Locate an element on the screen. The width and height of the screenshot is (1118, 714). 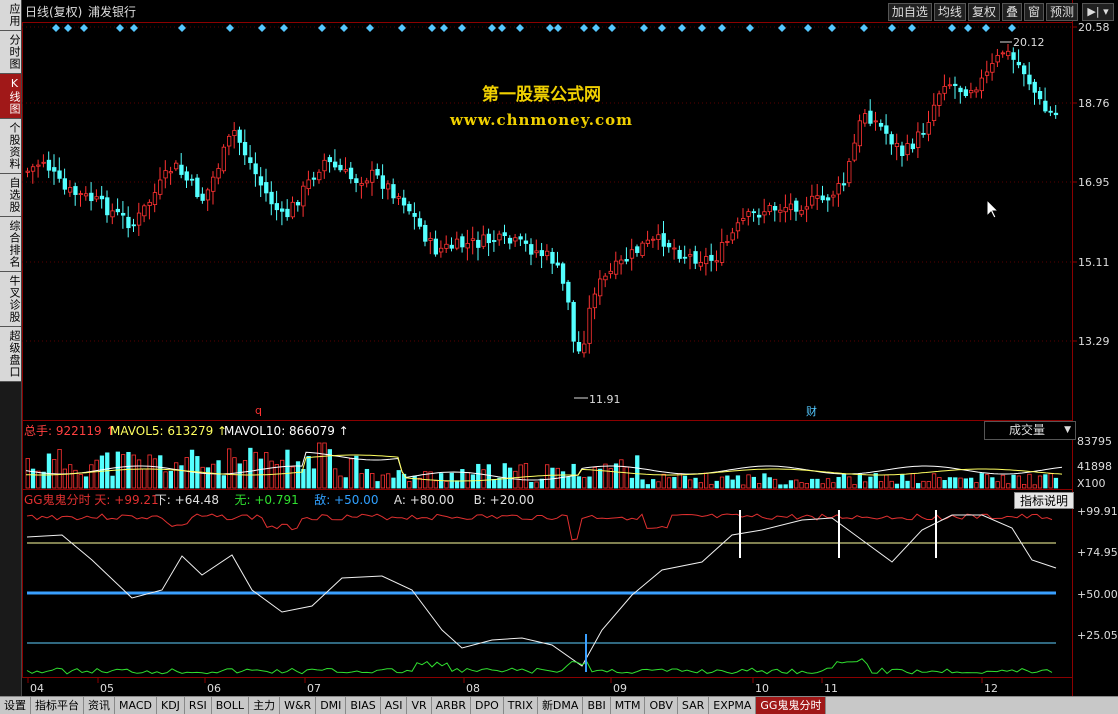
month-label: 05 is located at coordinates (107, 688).